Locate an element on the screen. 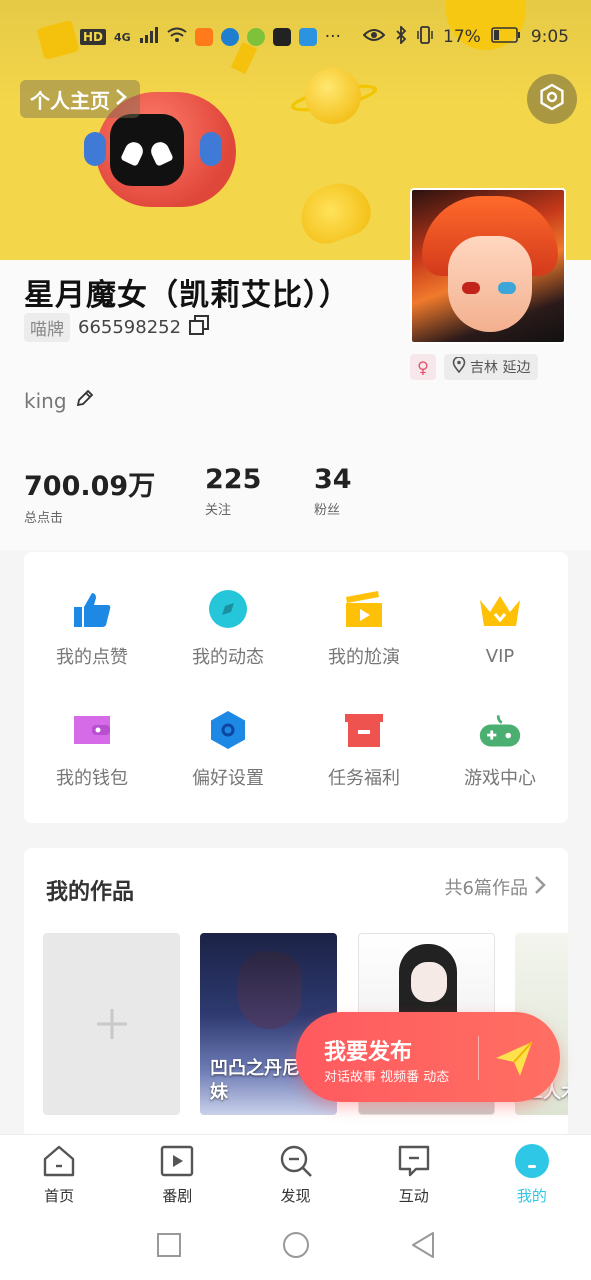 This screenshot has height=1280, width=591. chat-icon is located at coordinates (414, 1161).